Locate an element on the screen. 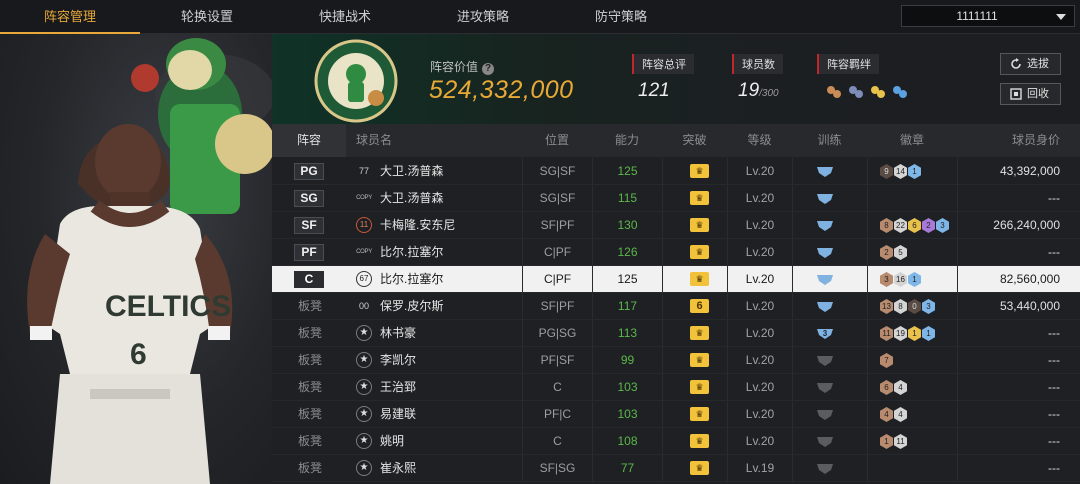  badges-cell: 44 is located at coordinates (912, 414).